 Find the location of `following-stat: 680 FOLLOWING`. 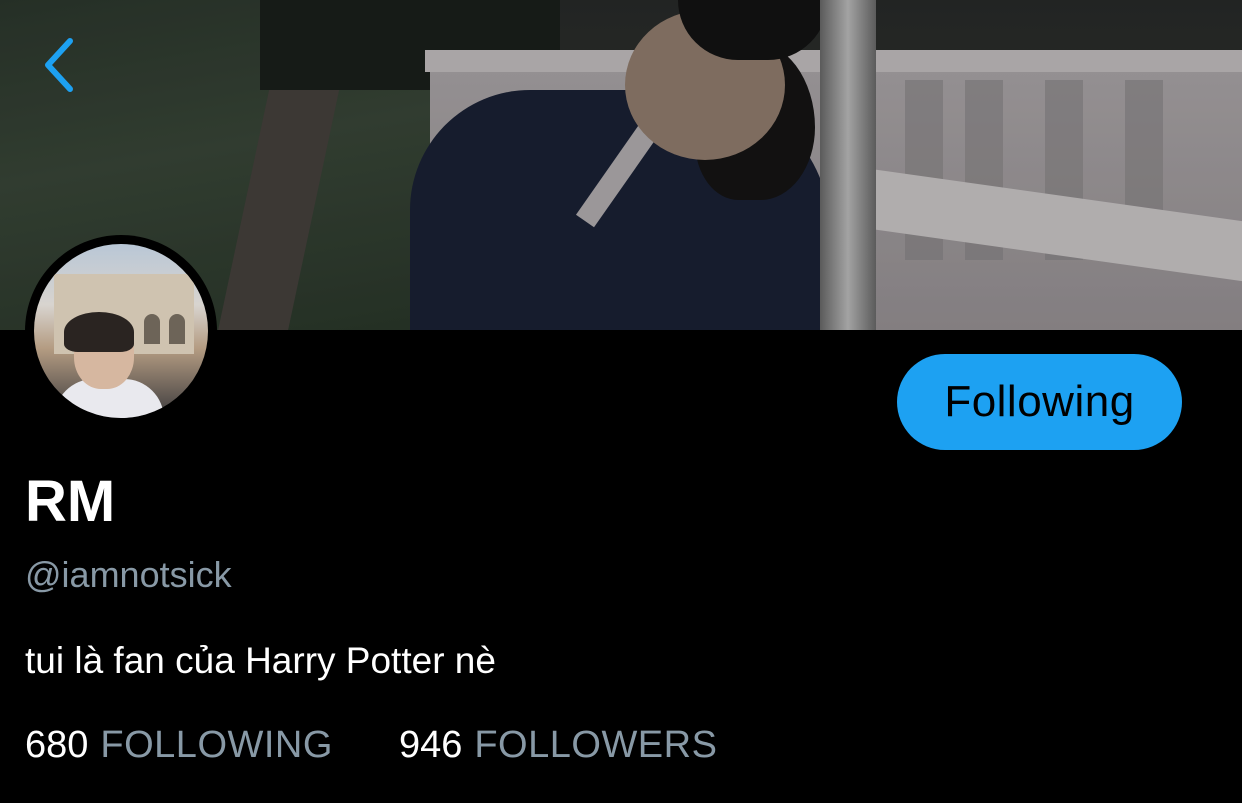

following-stat: 680 FOLLOWING is located at coordinates (179, 745).